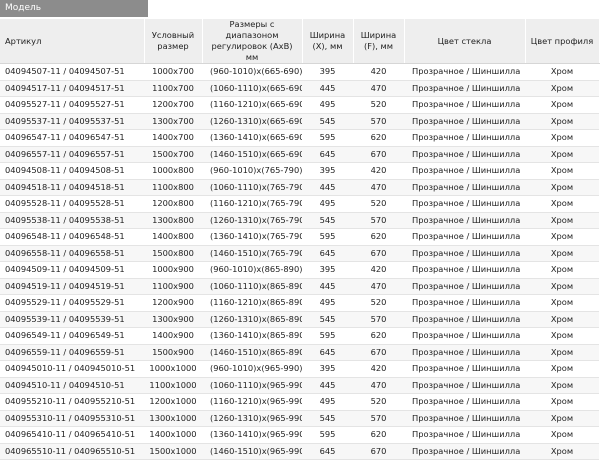  What do you see at coordinates (72, 88) in the screenshot?
I see `article-cell: 04094517-11 / 04094517-51` at bounding box center [72, 88].